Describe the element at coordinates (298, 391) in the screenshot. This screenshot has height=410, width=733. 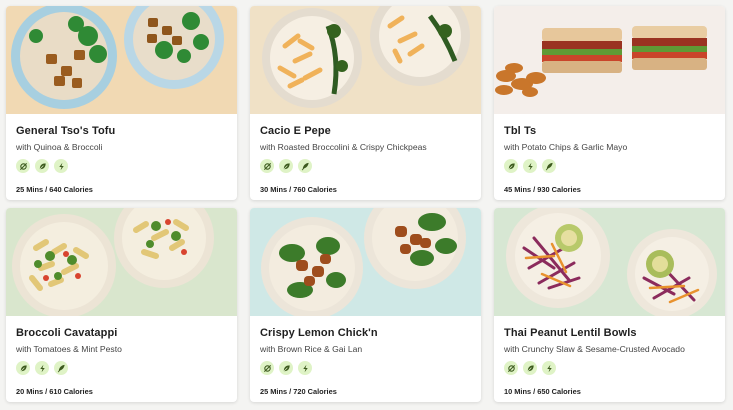
I see `meal-meta: 25 Mins / 720 Calories` at that location.